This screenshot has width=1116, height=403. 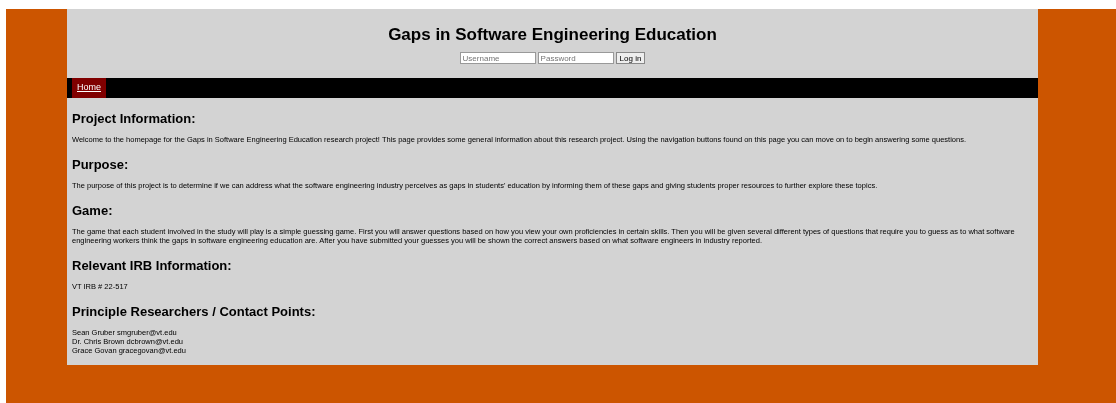 I want to click on nav-link: Home, so click(x=89, y=88).